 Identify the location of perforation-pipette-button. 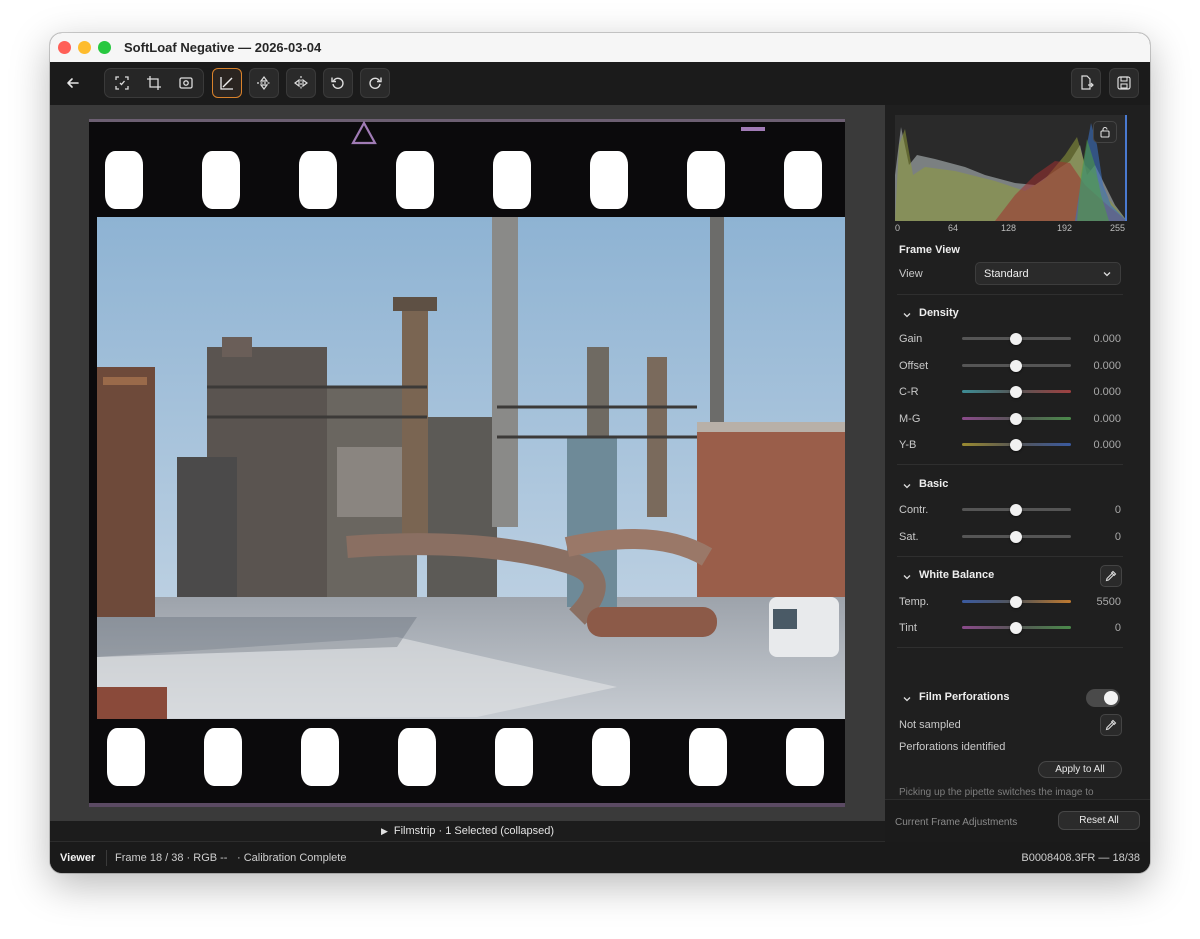
(1111, 725).